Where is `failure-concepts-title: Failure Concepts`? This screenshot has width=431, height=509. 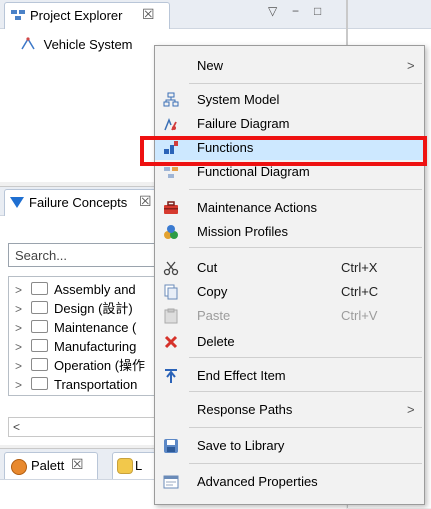 failure-concepts-title: Failure Concepts is located at coordinates (78, 202).